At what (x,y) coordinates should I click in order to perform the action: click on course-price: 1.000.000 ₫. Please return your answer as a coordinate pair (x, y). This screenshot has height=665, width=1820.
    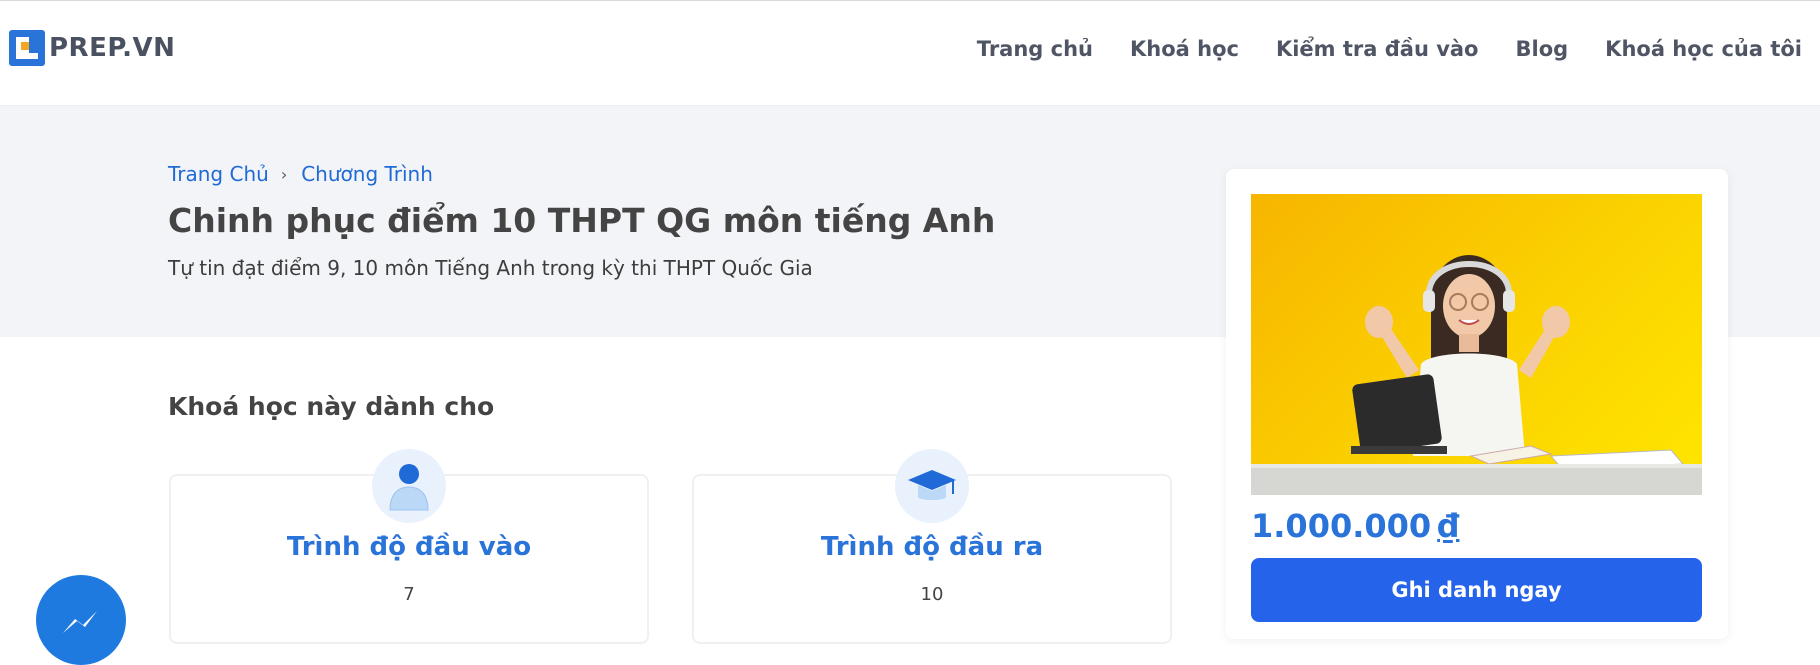
    Looking at the image, I should click on (1355, 526).